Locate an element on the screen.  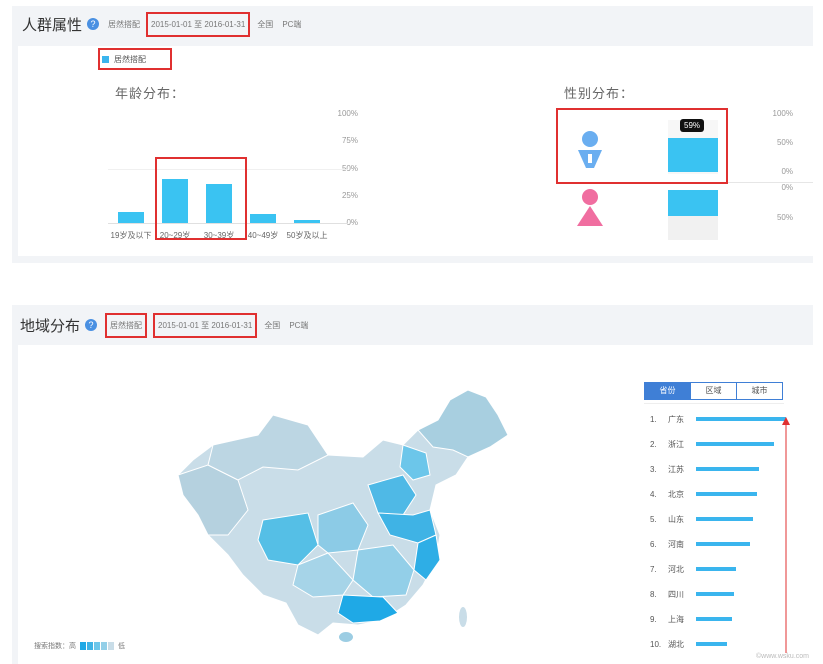
ranking-row: 9. 上海 is located at coordinates (691, 619).